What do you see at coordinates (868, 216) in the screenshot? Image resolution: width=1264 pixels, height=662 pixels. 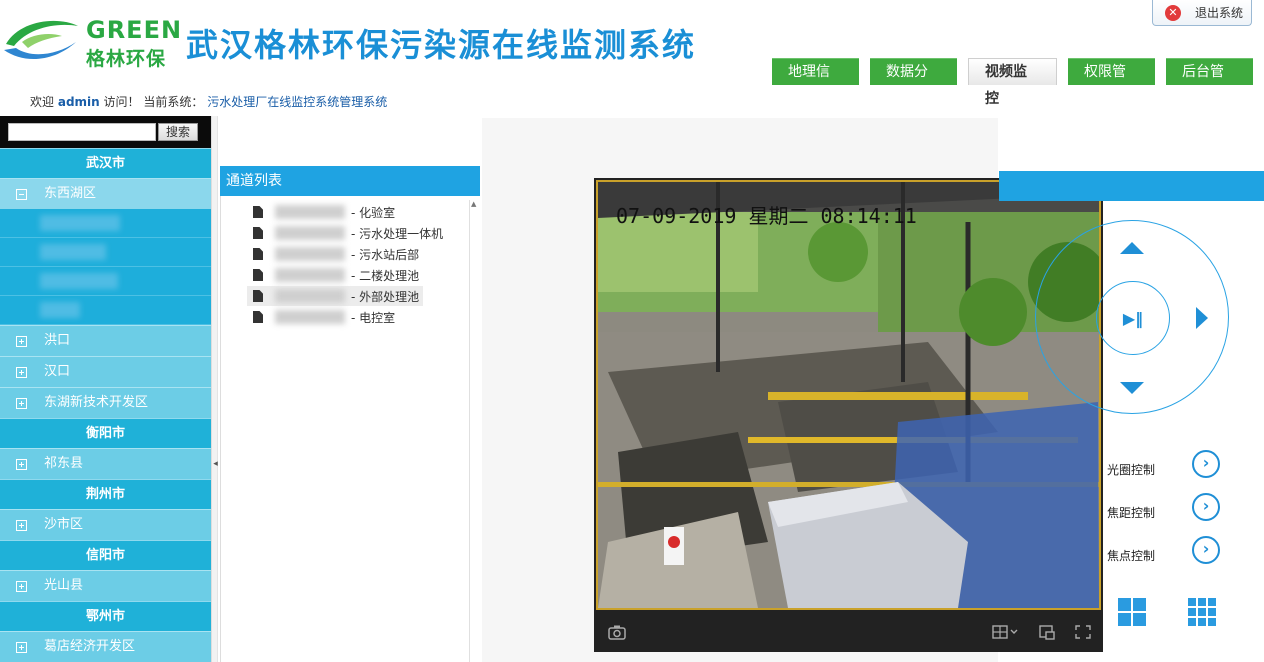 I see `osd-time: 08:14:11` at bounding box center [868, 216].